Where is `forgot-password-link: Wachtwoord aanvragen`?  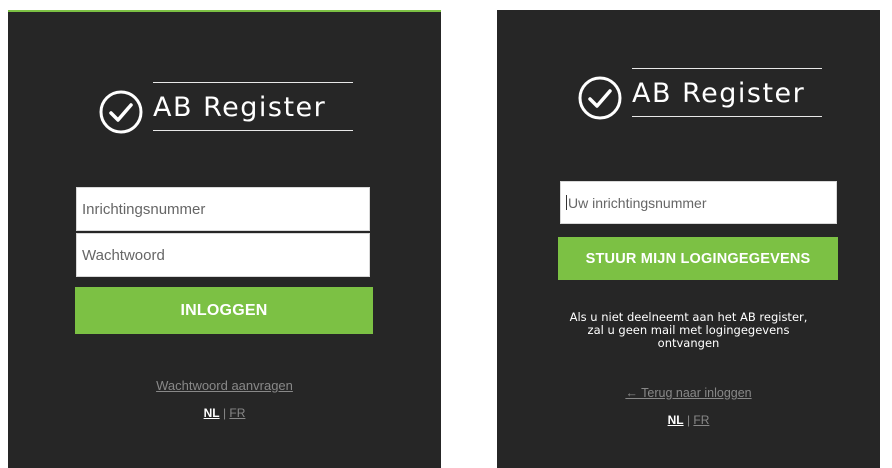 forgot-password-link: Wachtwoord aanvragen is located at coordinates (224, 385).